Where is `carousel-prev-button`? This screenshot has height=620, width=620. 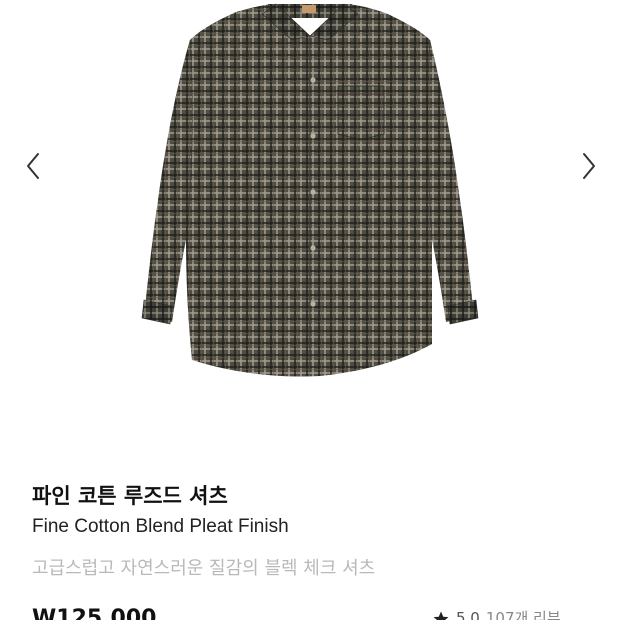 carousel-prev-button is located at coordinates (34, 166).